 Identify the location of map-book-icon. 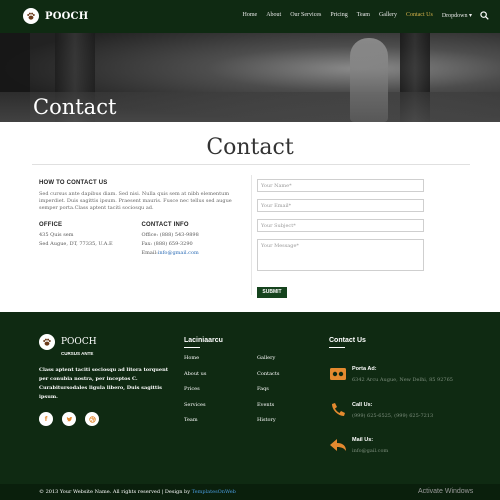
(338, 374).